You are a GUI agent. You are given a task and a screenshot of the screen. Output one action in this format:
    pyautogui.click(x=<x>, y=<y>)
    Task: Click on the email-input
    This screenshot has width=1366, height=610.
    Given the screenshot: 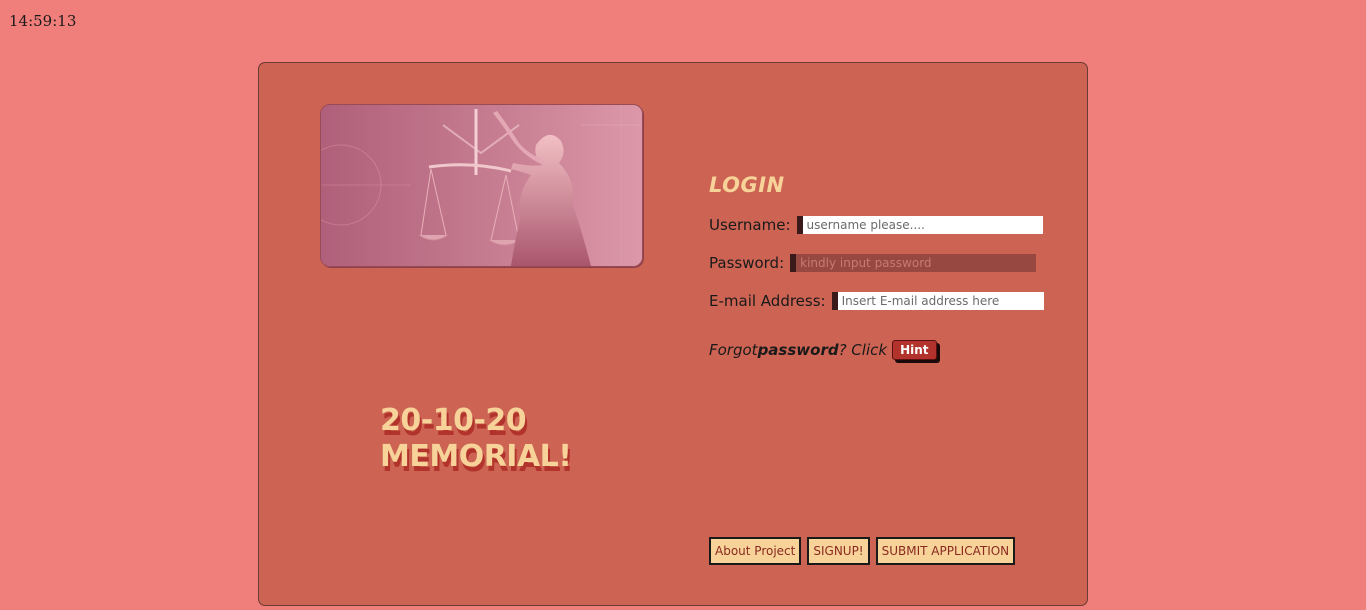 What is the action you would take?
    pyautogui.click(x=937, y=301)
    